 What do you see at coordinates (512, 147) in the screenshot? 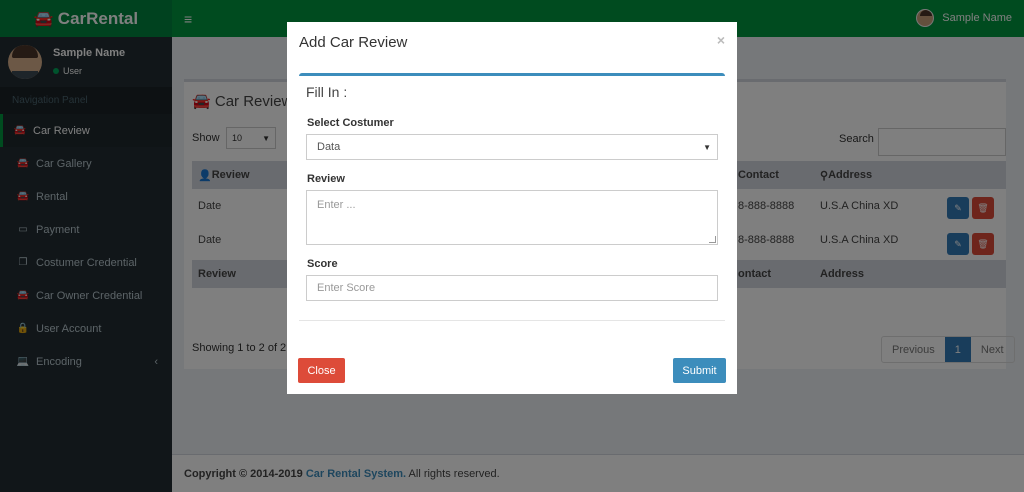
I see `customer-select: Data ▼` at bounding box center [512, 147].